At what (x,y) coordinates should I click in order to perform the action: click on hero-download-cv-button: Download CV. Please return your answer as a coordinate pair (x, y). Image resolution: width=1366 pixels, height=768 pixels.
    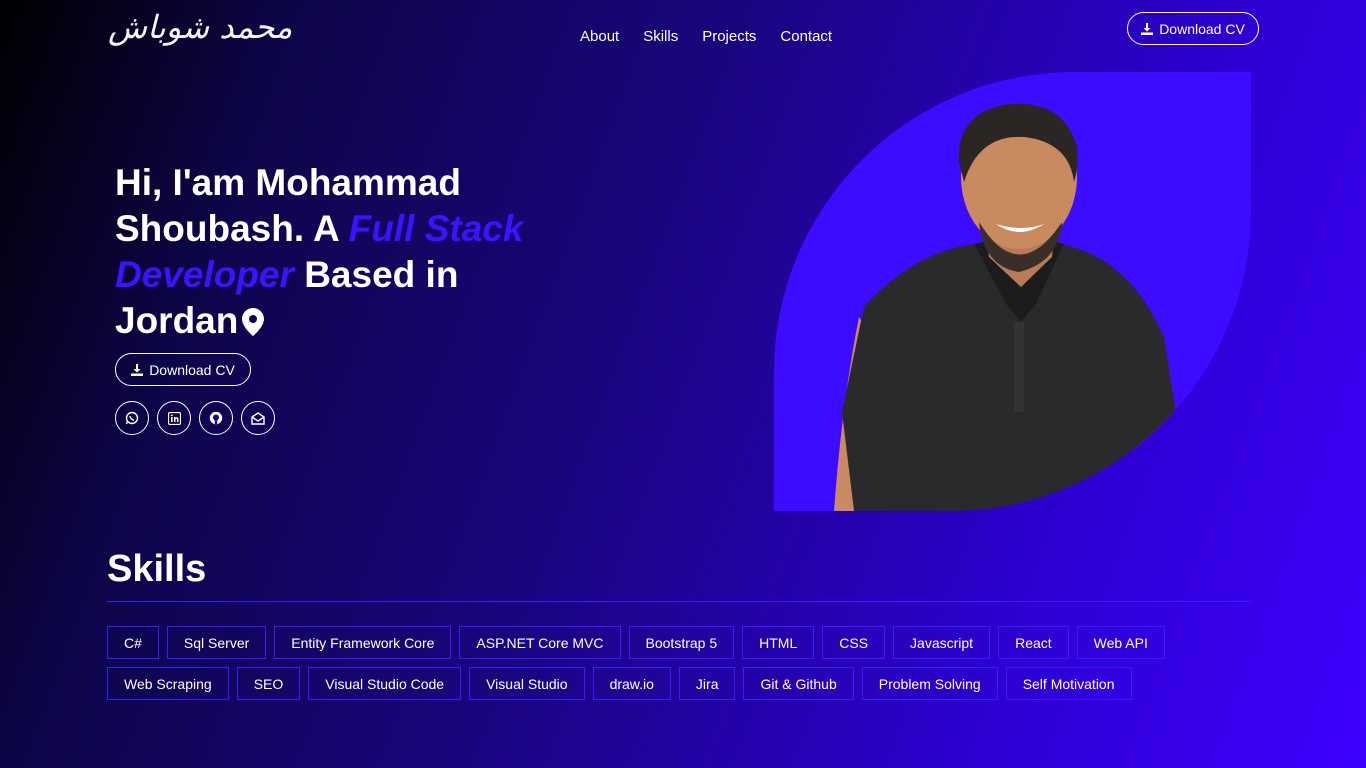
    Looking at the image, I should click on (183, 369).